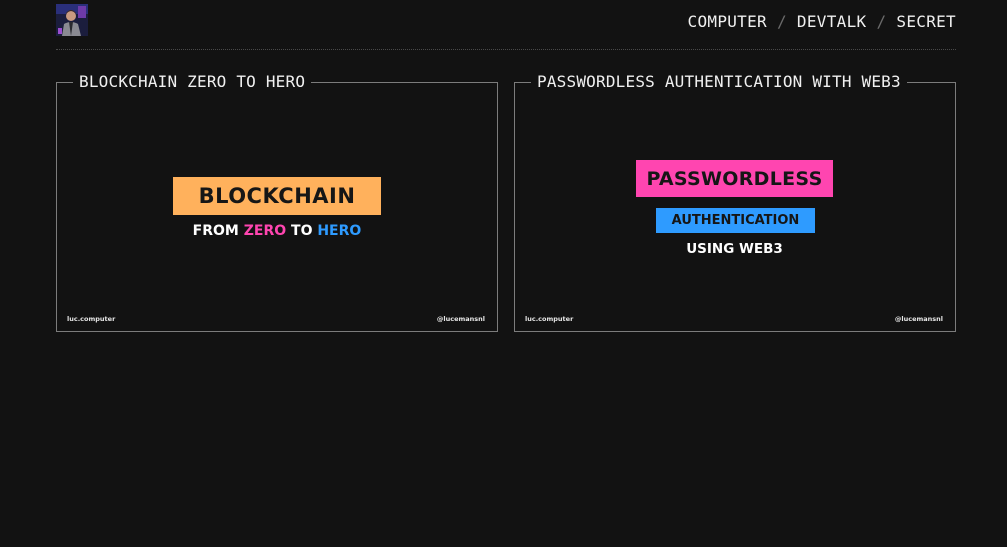 This screenshot has height=547, width=1007. I want to click on thumbnail-subtitle: FROM ZERO TO HERO, so click(277, 231).